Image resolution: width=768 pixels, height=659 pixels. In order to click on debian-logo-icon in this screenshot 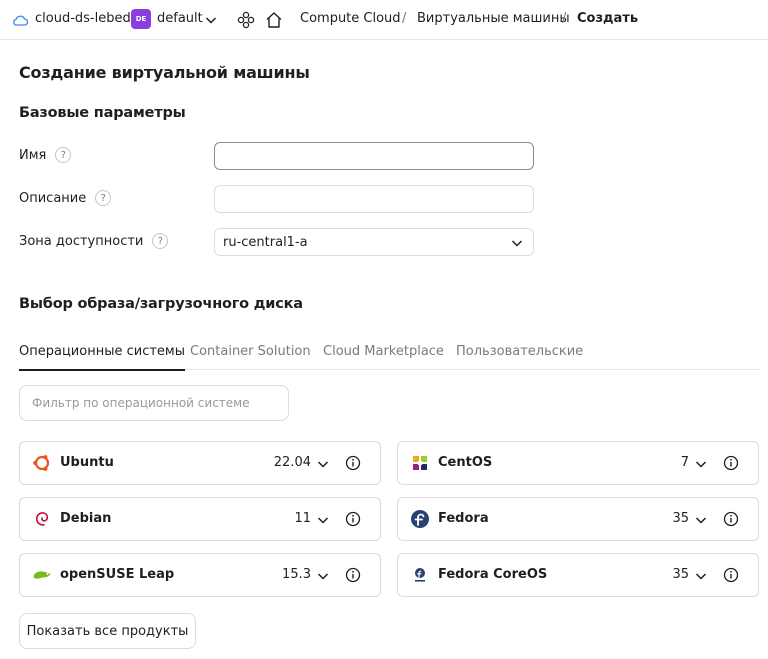, I will do `click(42, 519)`.